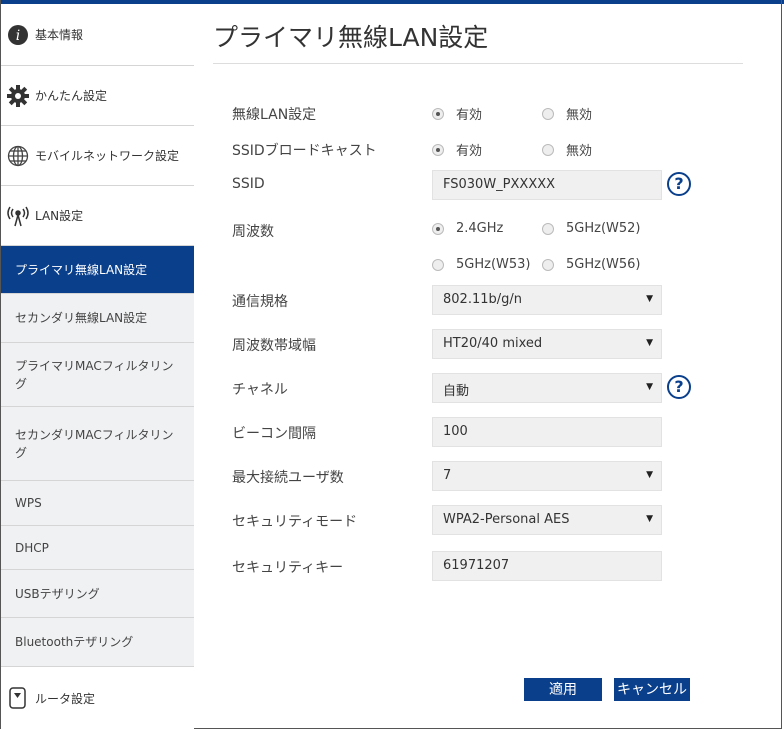  What do you see at coordinates (74, 642) in the screenshot?
I see `sidebar-item-label: Bluetoothテザリング` at bounding box center [74, 642].